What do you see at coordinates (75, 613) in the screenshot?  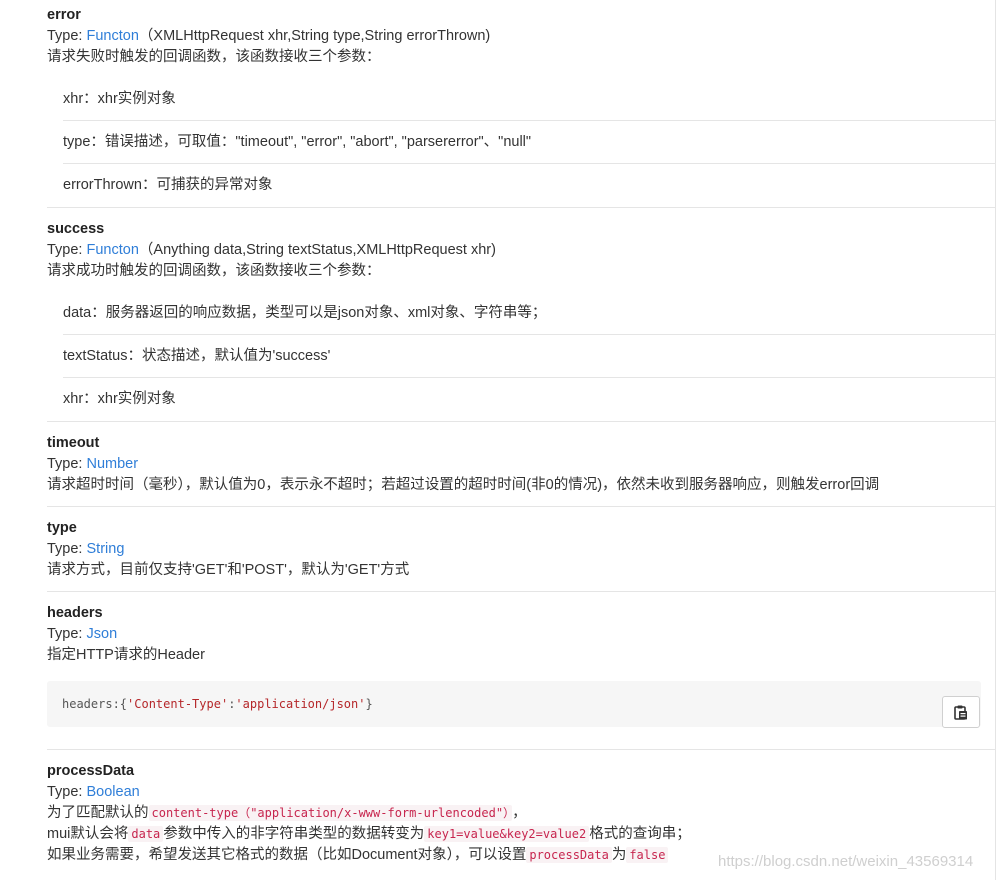 I see `param-title: headers` at bounding box center [75, 613].